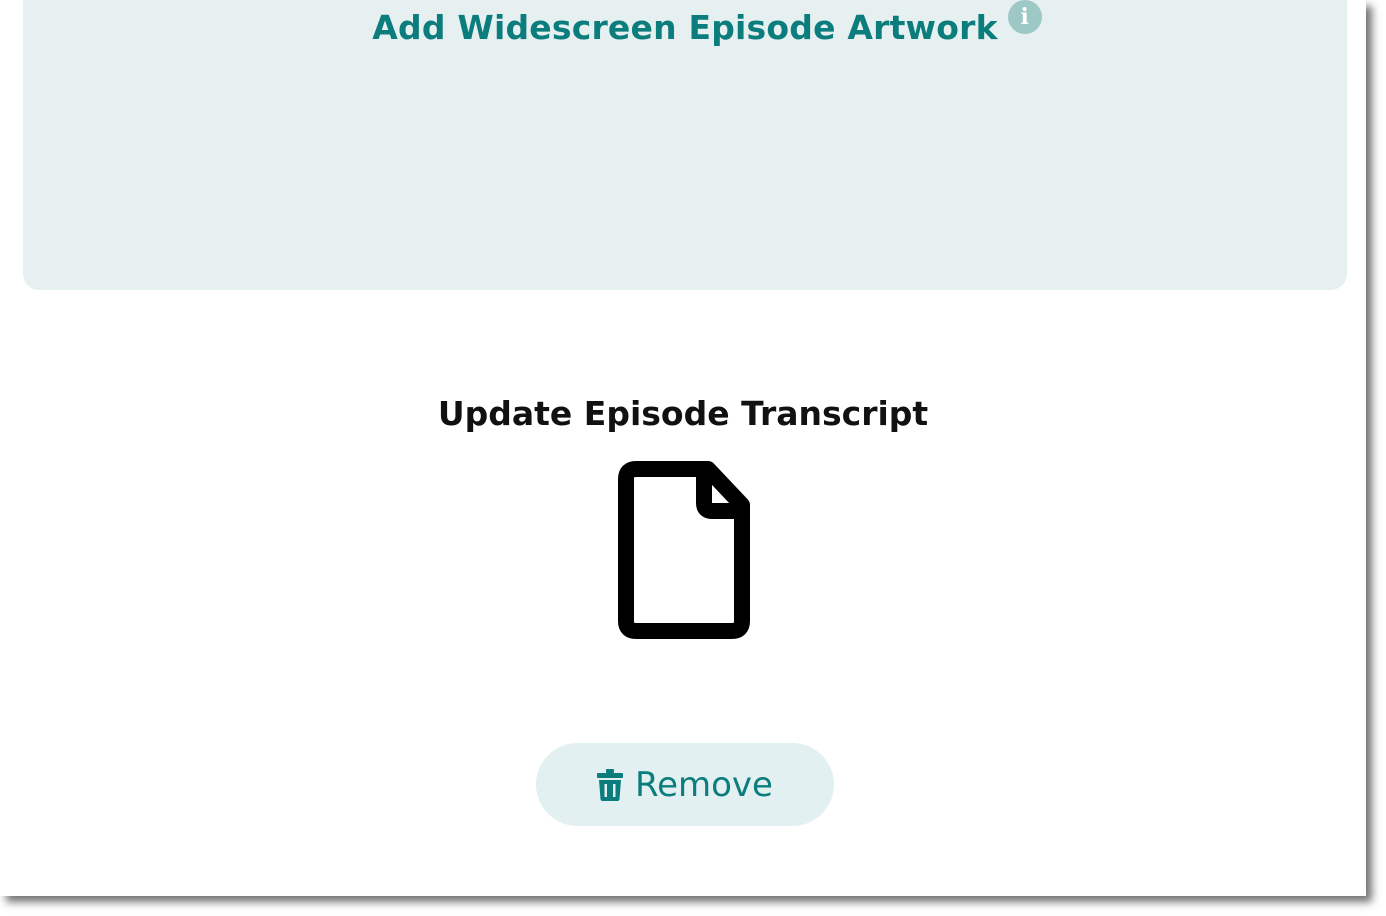 The image size is (1386, 916). I want to click on file-icon, so click(683, 550).